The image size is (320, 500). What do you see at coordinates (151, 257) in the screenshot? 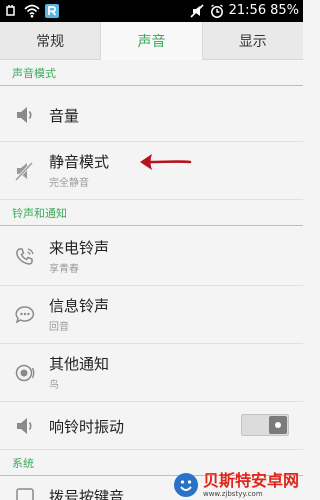
I see `call-ringtone-row: 来电铃声 享青春` at bounding box center [151, 257].